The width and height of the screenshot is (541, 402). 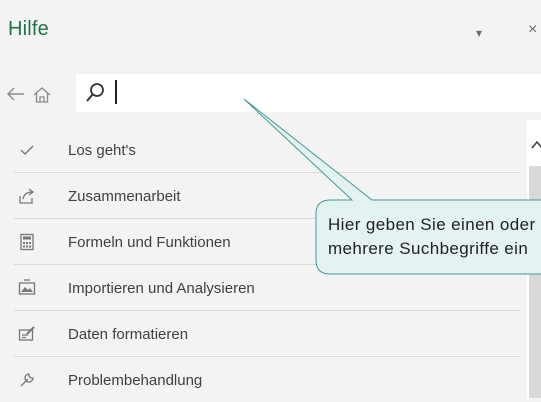 What do you see at coordinates (27, 242) in the screenshot?
I see `calculator-icon` at bounding box center [27, 242].